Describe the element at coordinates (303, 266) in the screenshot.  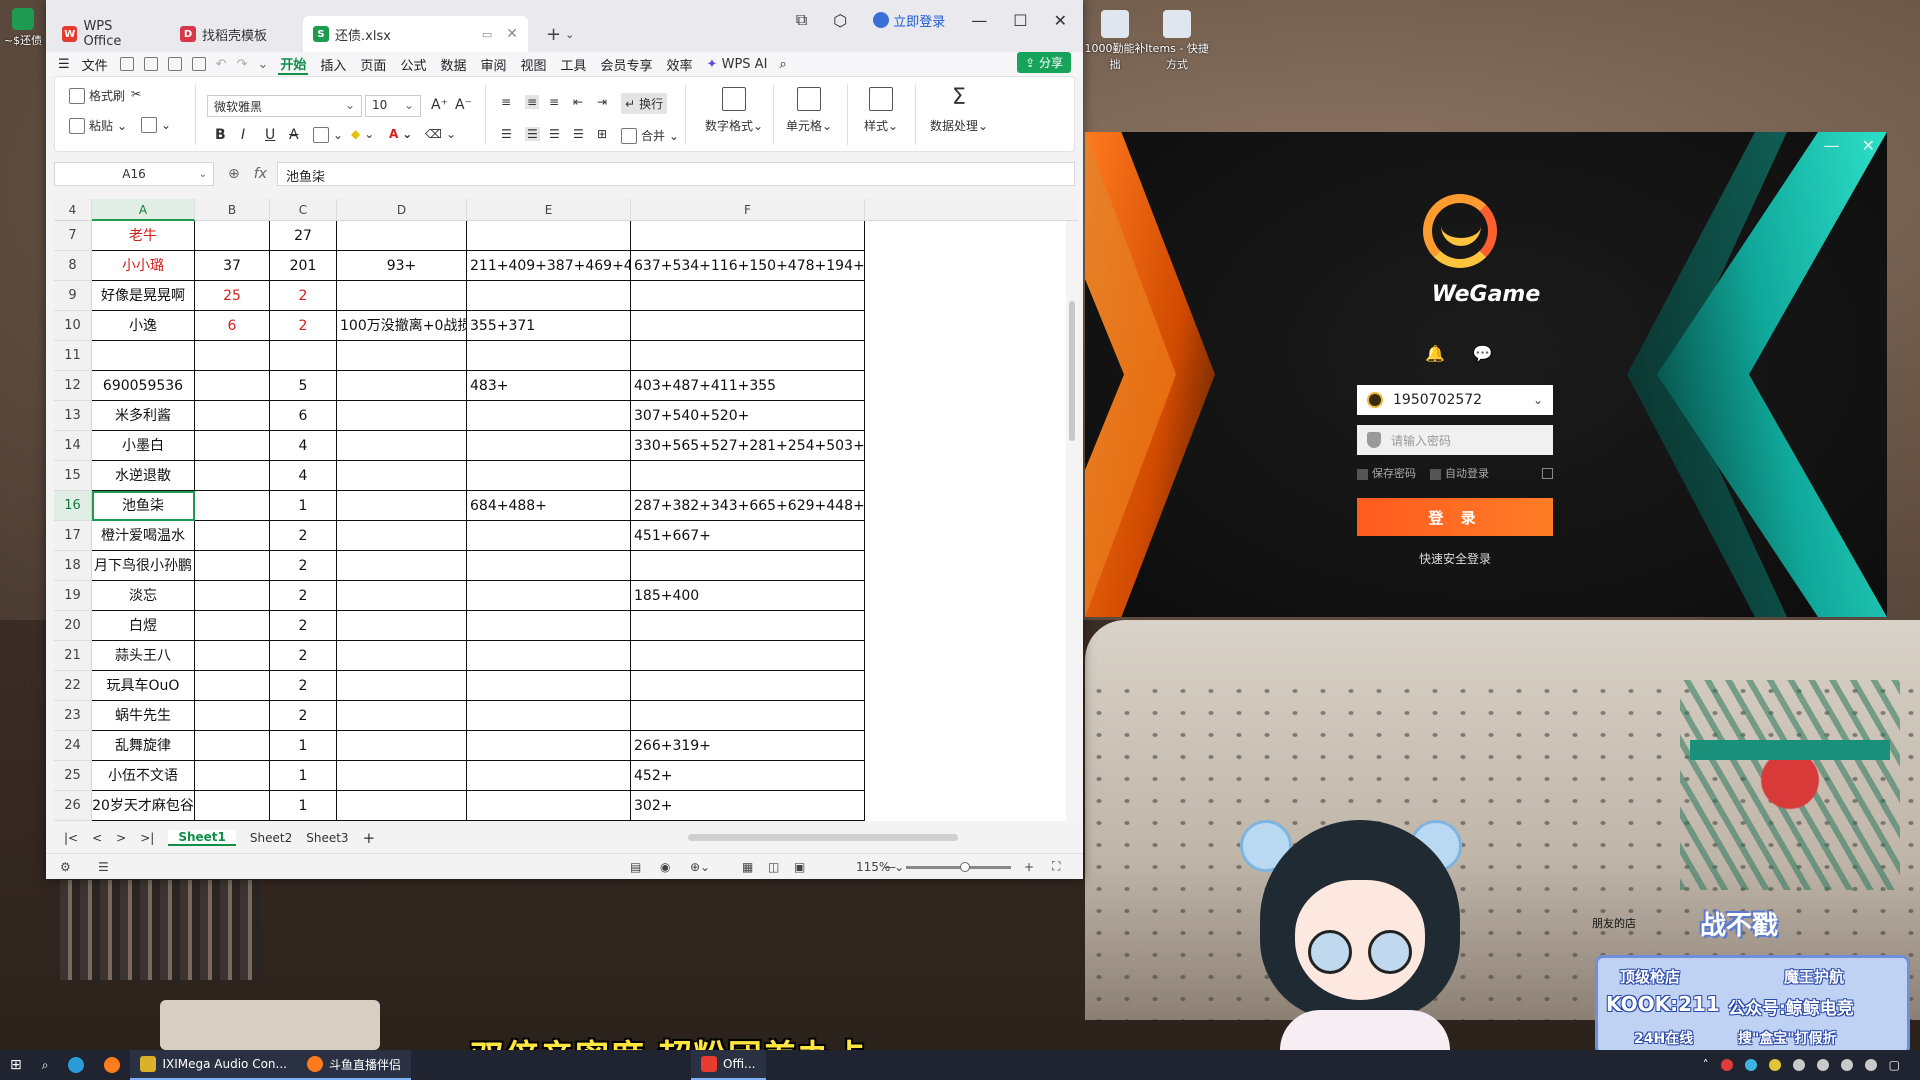
I see `cell-c: 201` at that location.